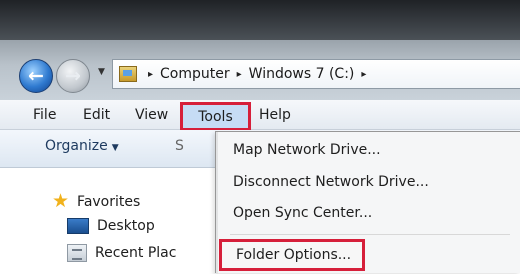 Image resolution: width=520 pixels, height=274 pixels. What do you see at coordinates (302, 74) in the screenshot?
I see `breadcrumb-windows-7-c: Windows 7 (C:)` at bounding box center [302, 74].